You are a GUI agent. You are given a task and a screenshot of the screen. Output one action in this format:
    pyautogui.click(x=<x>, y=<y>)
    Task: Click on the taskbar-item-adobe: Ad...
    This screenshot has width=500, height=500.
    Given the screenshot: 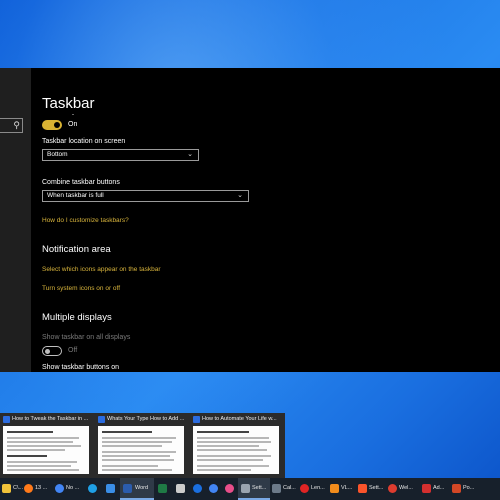 What is the action you would take?
    pyautogui.click(x=435, y=489)
    